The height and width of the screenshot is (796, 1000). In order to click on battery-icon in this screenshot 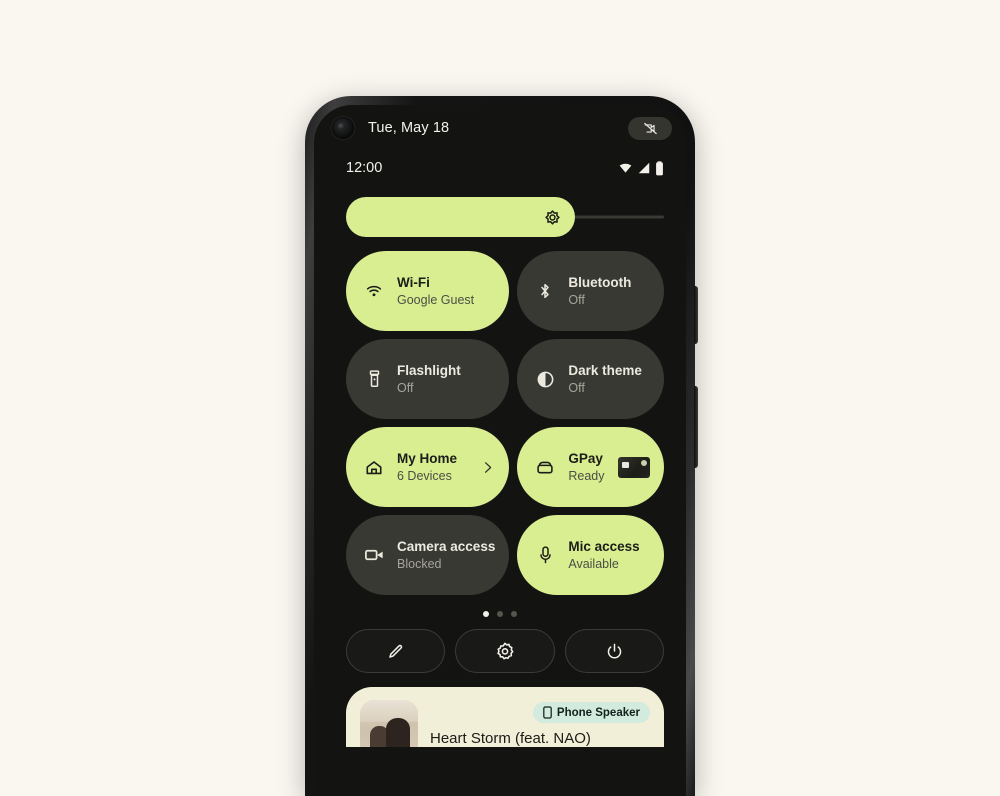, I will do `click(659, 167)`.